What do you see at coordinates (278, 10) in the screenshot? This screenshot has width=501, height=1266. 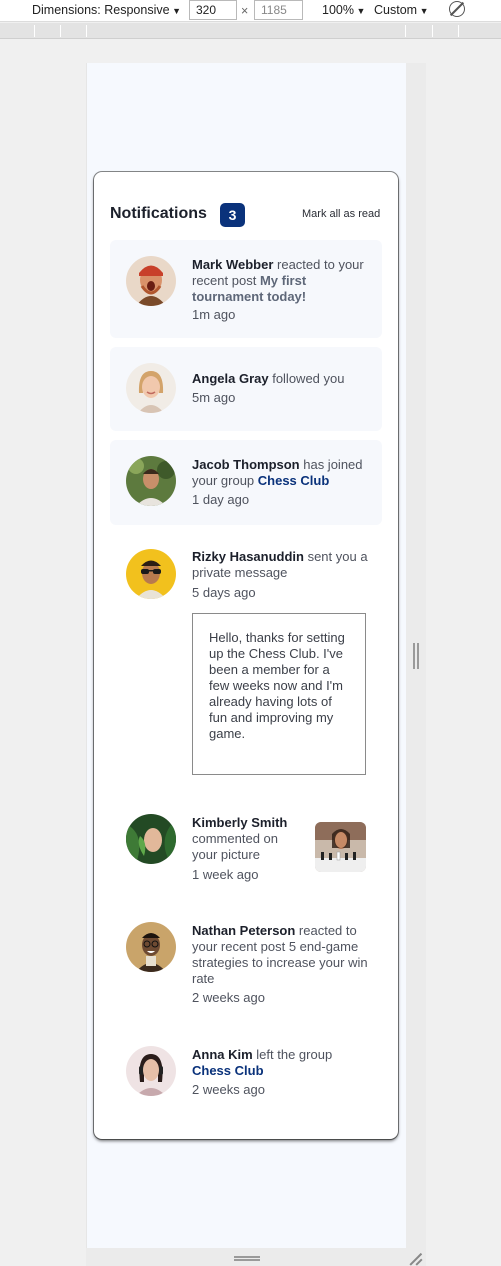 I see `height-input: 1185` at bounding box center [278, 10].